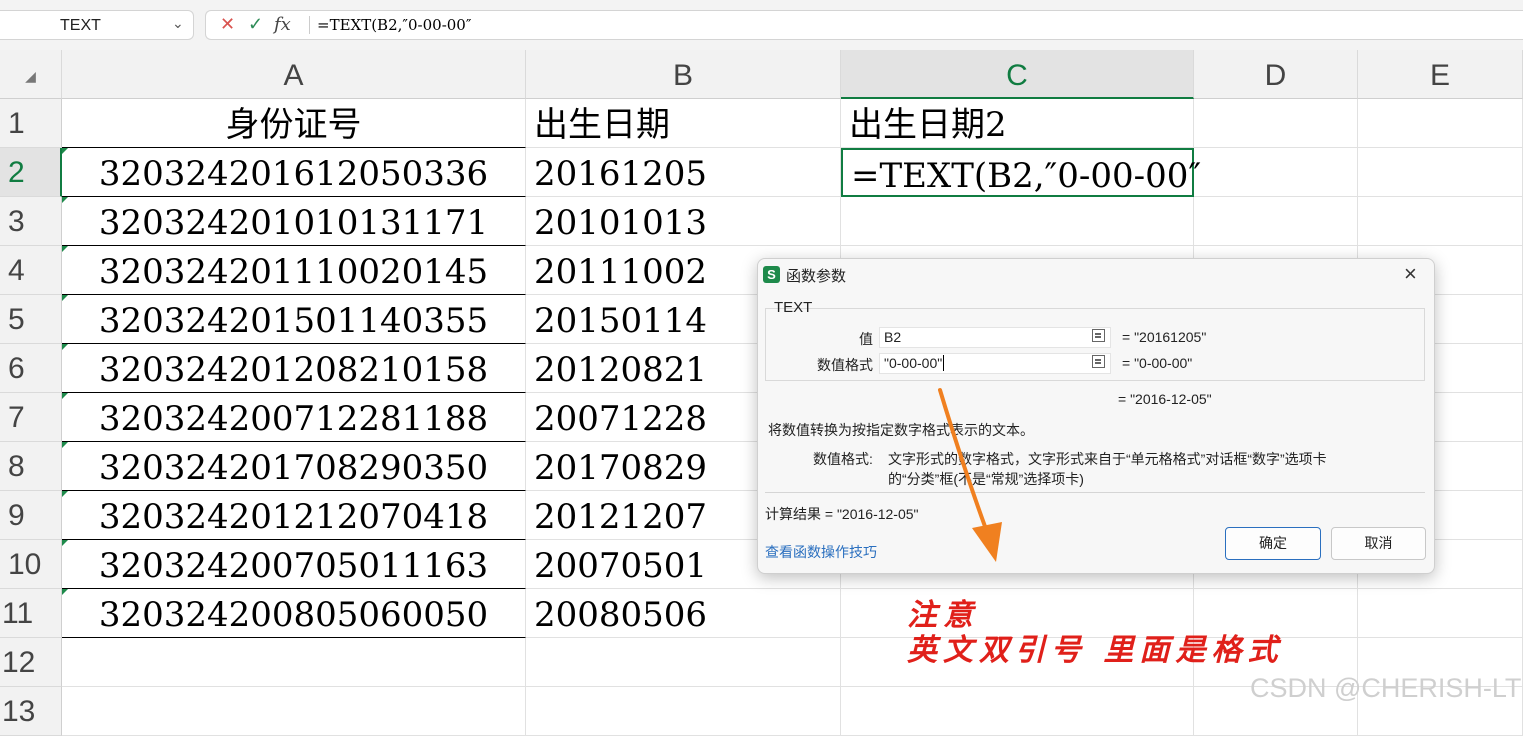  I want to click on cell-a8: 320324201708290350, so click(294, 466).